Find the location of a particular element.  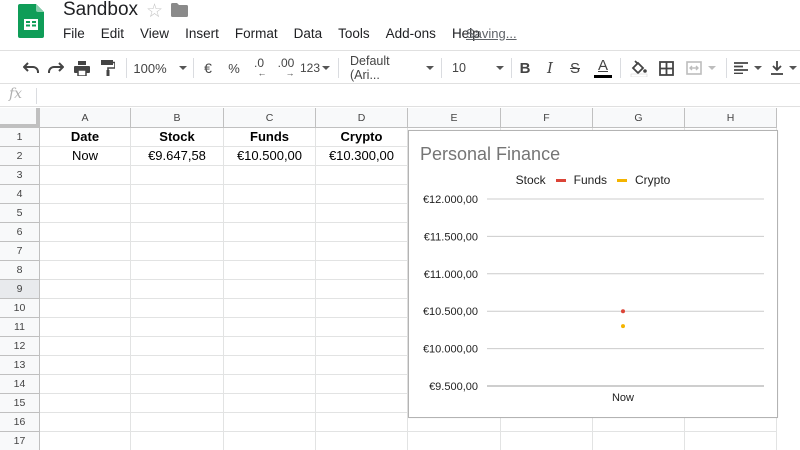

menu-insert: Insert is located at coordinates (202, 35).